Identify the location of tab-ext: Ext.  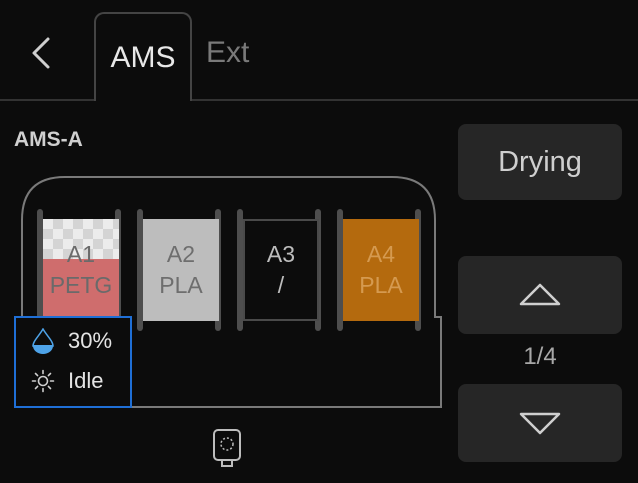
(227, 53).